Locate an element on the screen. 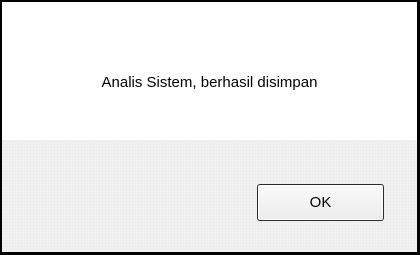  dialog-message: Analis Sistem, berhasil disimpan is located at coordinates (209, 82).